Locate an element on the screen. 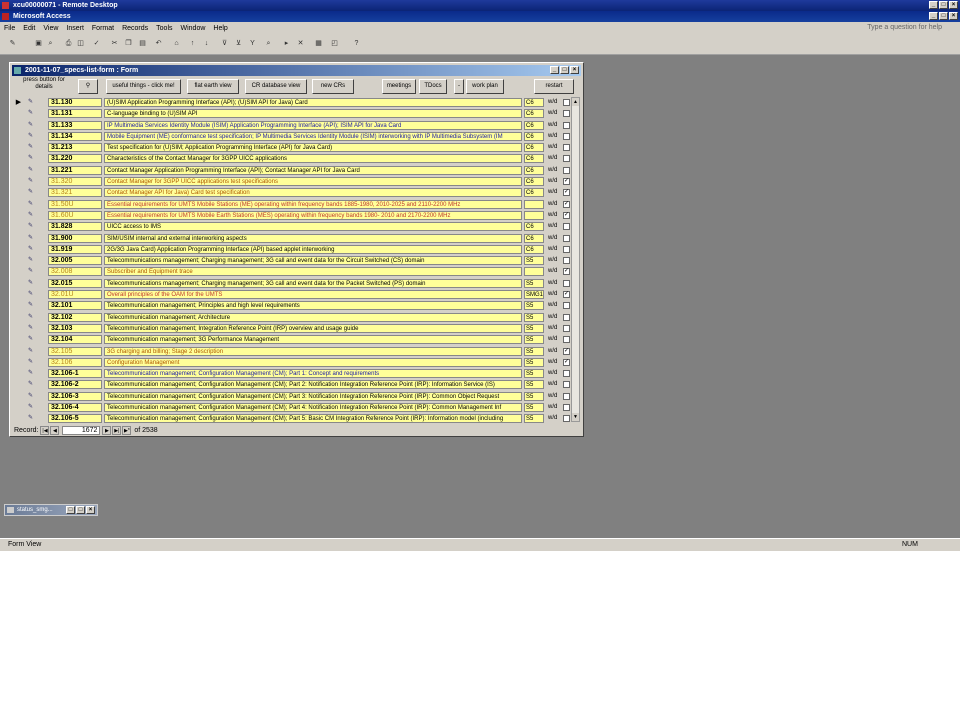 The image size is (960, 720). apply-filter-icon: Y is located at coordinates (252, 43).